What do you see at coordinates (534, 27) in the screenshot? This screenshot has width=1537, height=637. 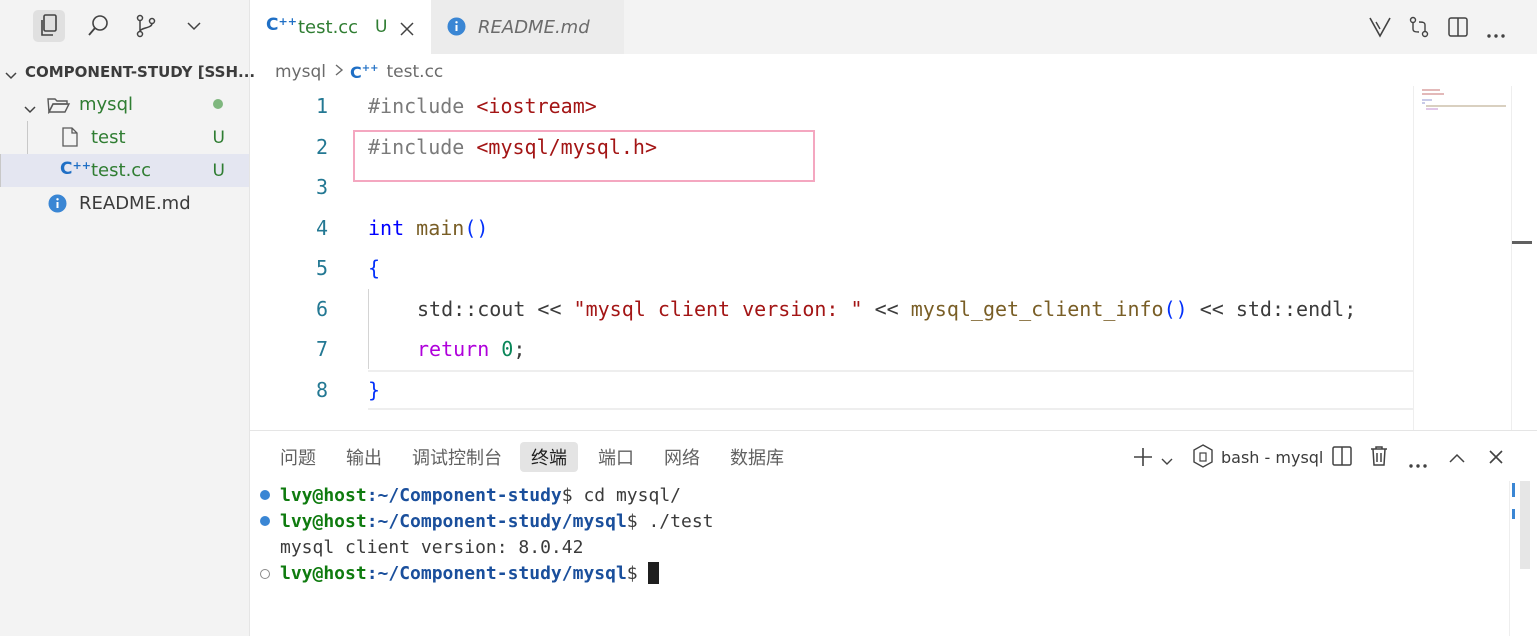 I see `tab-label: README.md` at bounding box center [534, 27].